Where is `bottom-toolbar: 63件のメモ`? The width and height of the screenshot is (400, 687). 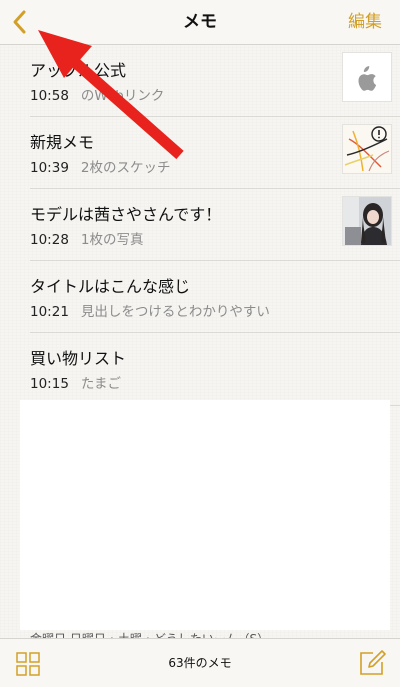 bottom-toolbar: 63件のメモ is located at coordinates (200, 662).